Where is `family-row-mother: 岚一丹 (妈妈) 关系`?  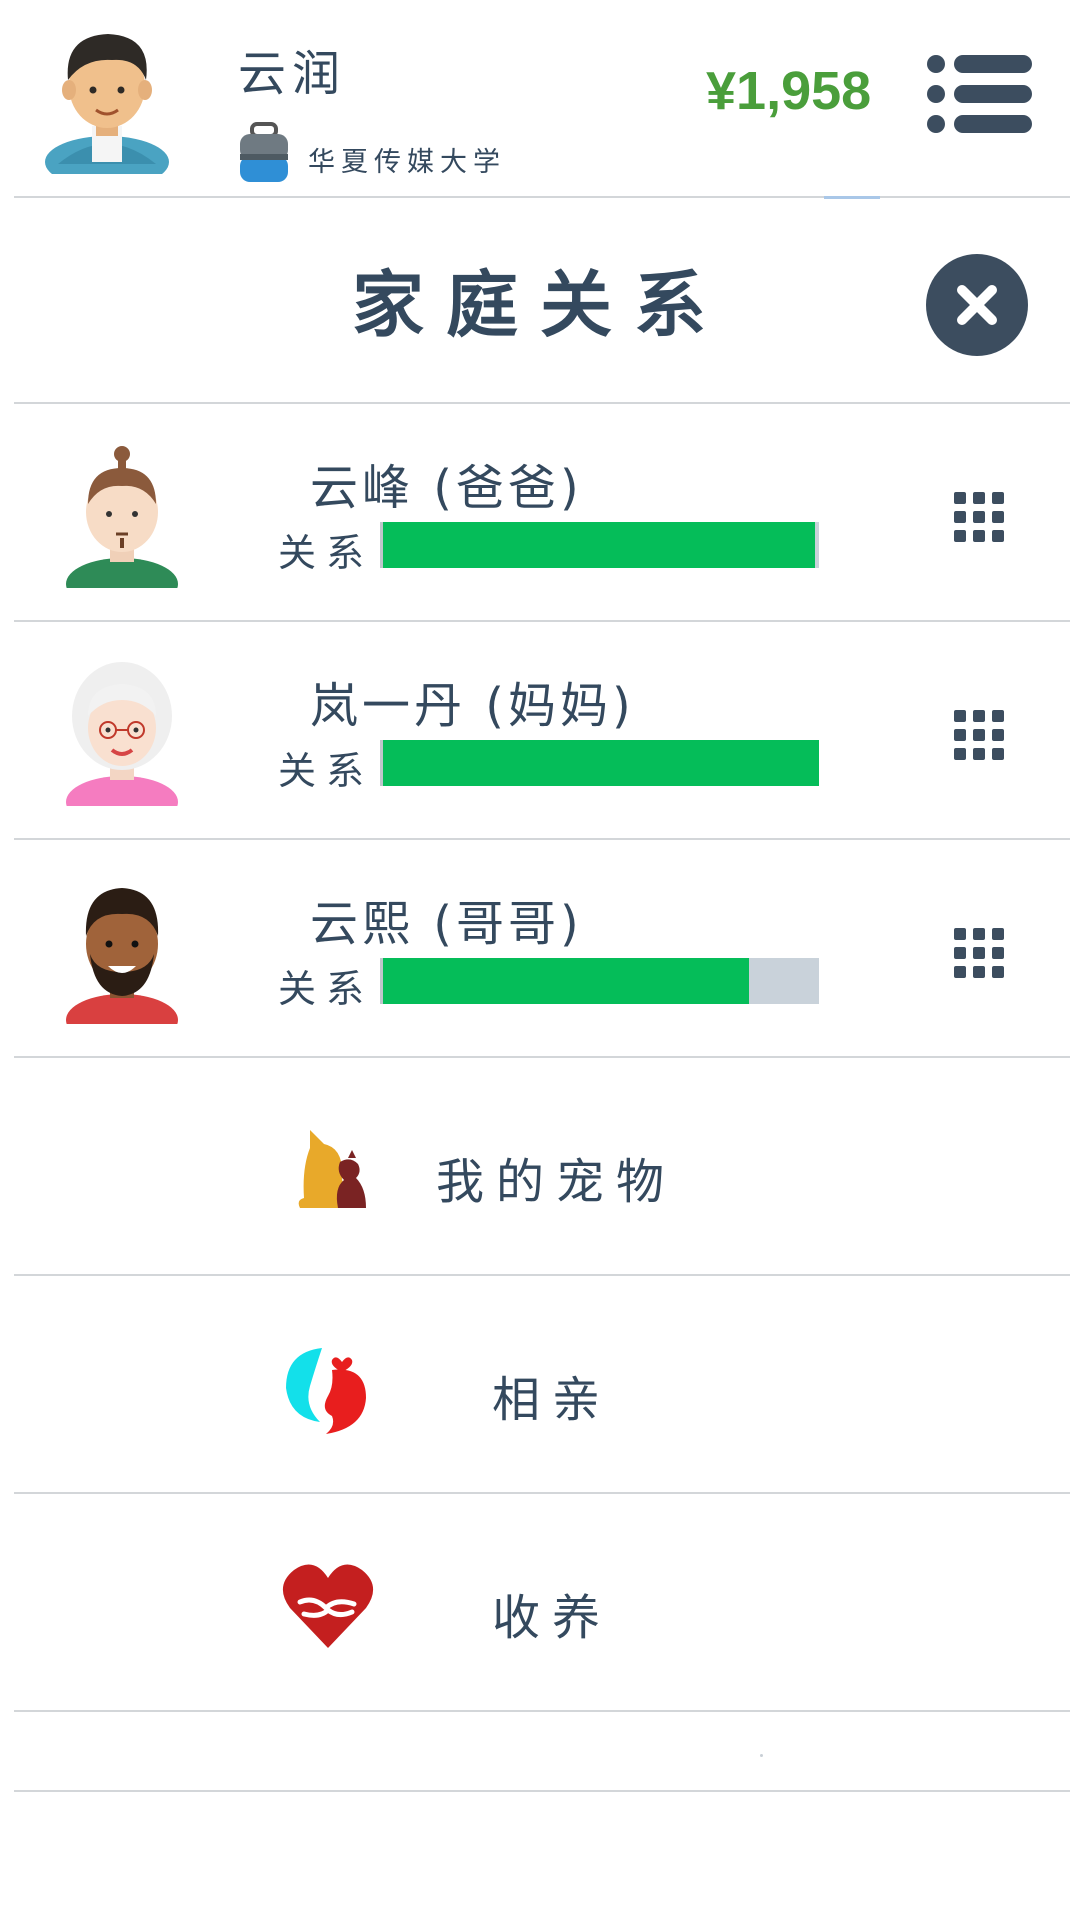 family-row-mother: 岚一丹 (妈妈) 关系 is located at coordinates (540, 730).